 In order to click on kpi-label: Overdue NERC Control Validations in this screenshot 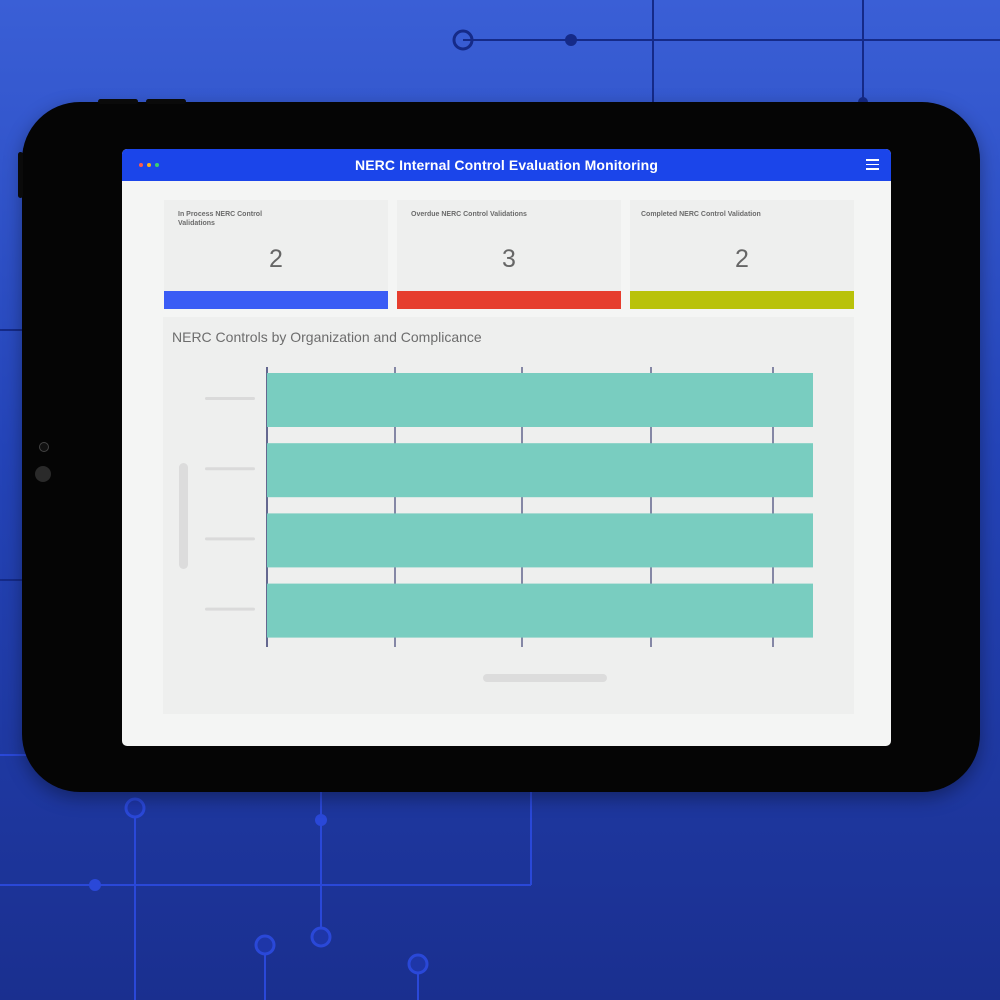, I will do `click(469, 214)`.